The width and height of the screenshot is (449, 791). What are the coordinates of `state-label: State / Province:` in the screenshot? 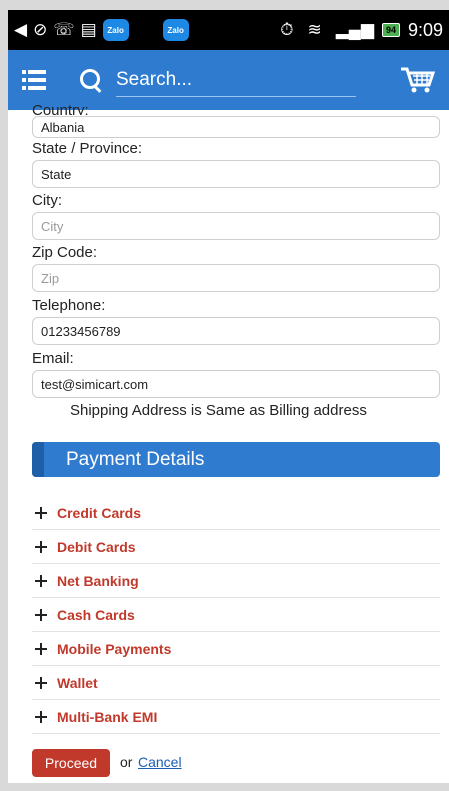 It's located at (87, 148).